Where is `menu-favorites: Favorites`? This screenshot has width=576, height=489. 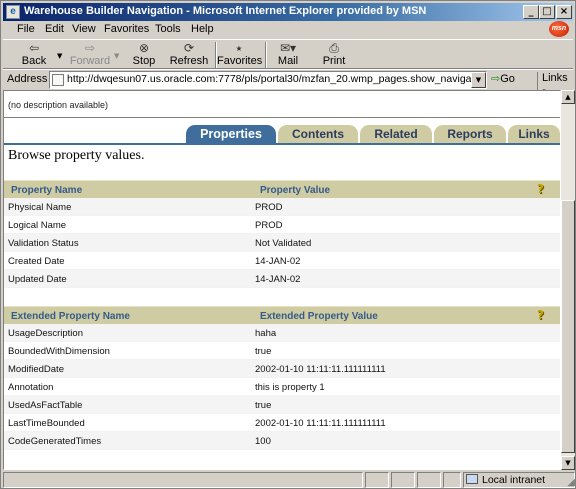 menu-favorites: Favorites is located at coordinates (126, 29).